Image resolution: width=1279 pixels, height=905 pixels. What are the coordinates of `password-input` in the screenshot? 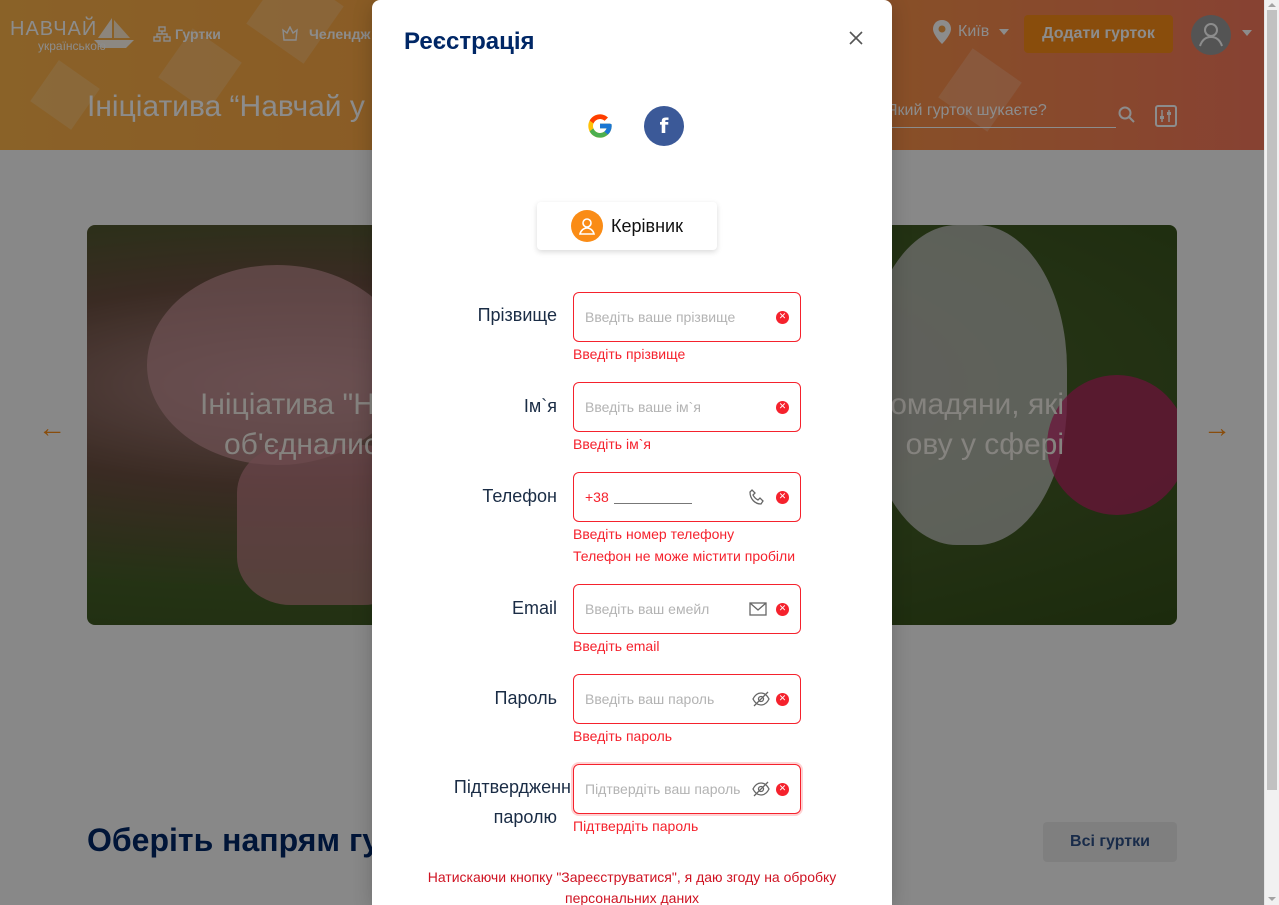 It's located at (665, 699).